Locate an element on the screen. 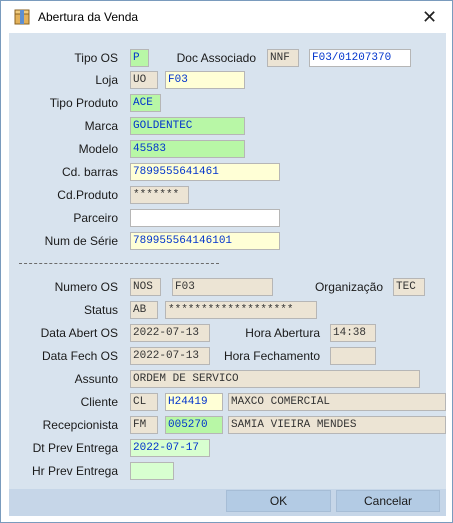  numero-os-loja-field: F03 is located at coordinates (222, 287).